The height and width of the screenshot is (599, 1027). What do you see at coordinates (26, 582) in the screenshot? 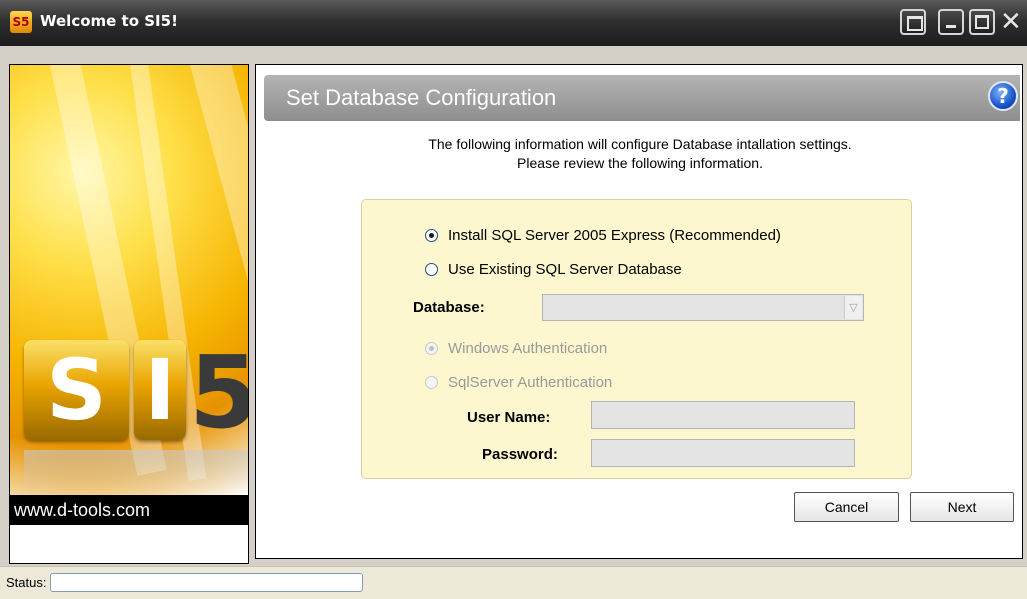
I see `status-label: Status:` at bounding box center [26, 582].